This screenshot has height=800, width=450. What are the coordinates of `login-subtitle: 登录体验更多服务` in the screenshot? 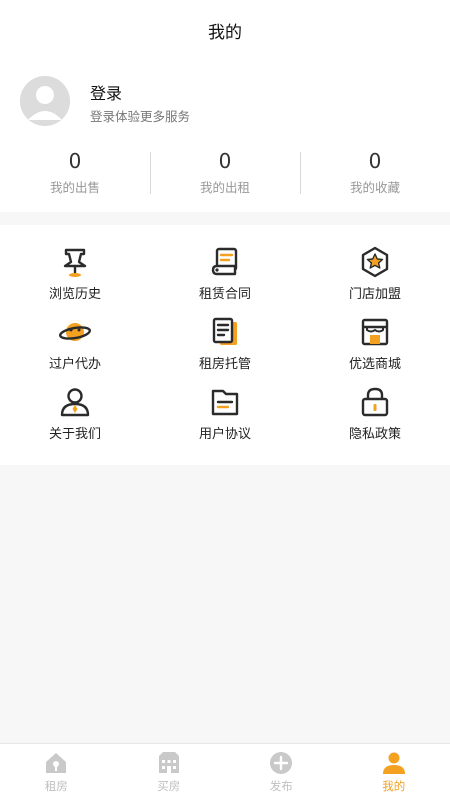 It's located at (140, 116).